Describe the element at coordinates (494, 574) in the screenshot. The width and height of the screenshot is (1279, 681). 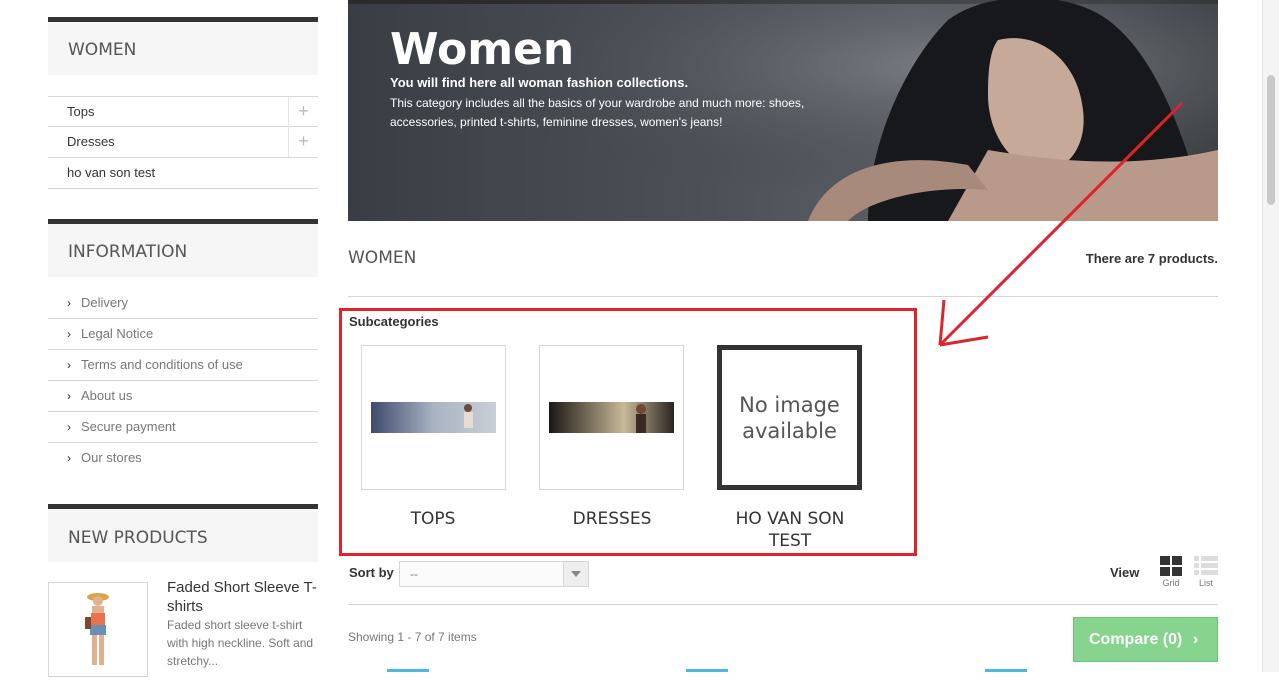
I see `sort-select: --` at that location.